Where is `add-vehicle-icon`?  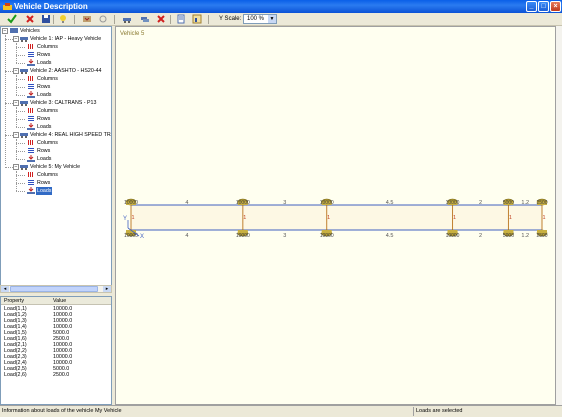
add-vehicle-icon is located at coordinates (127, 19).